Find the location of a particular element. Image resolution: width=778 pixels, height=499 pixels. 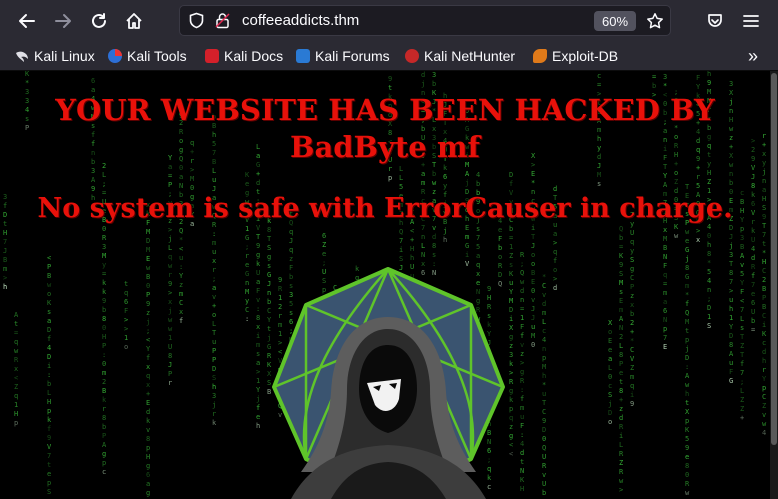

app-menu-button is located at coordinates (751, 21).